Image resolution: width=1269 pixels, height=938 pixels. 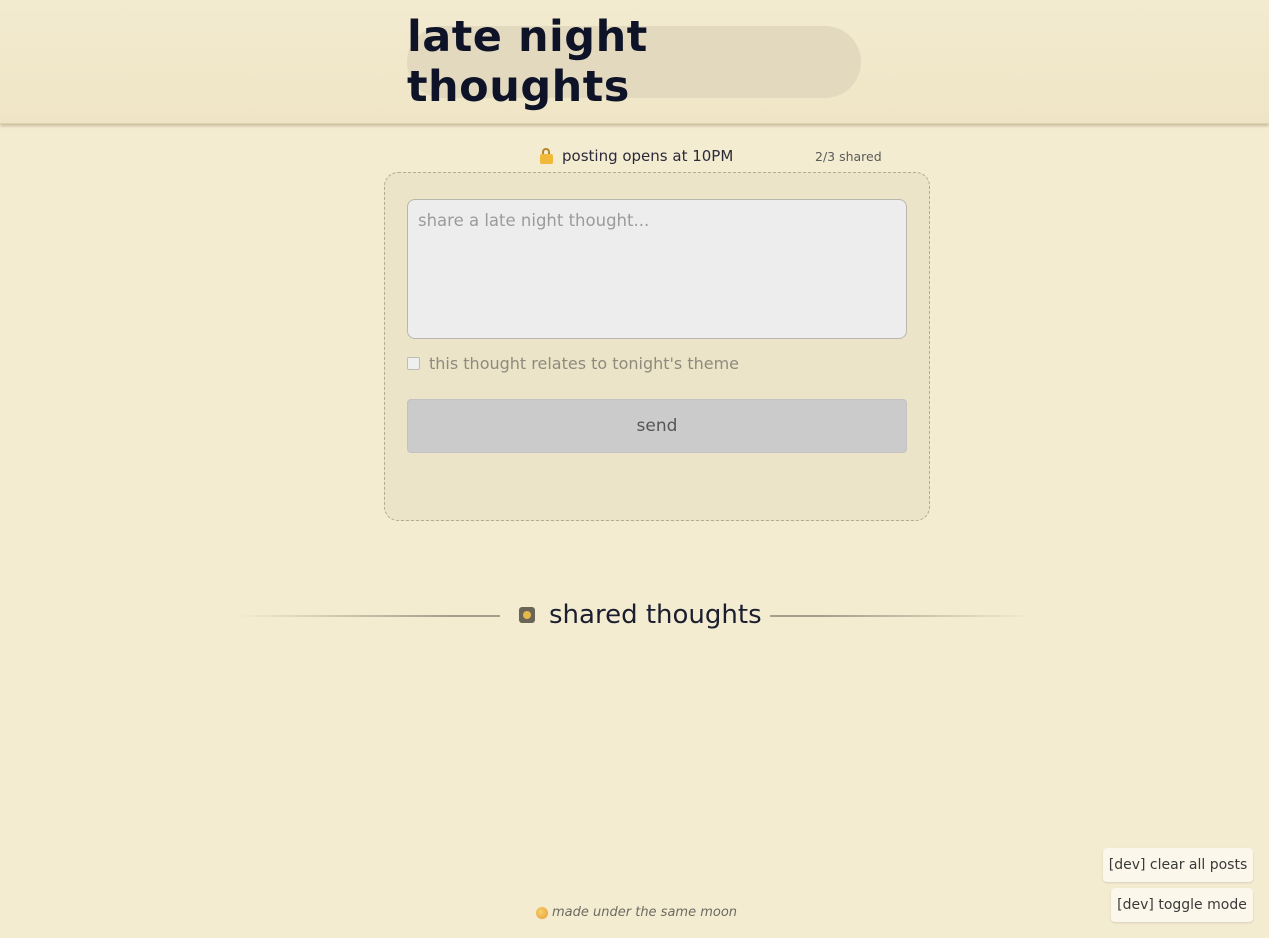 I want to click on posting-status-text: posting opens at 10PM, so click(x=648, y=156).